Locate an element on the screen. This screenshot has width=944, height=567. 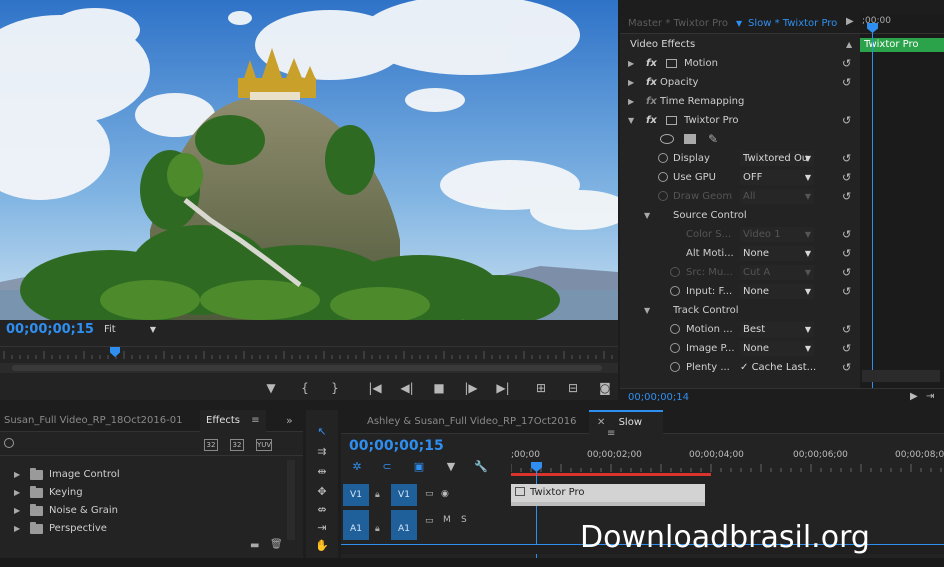
param-use-gpu: Use GPU OFF ▼ ↺ is located at coordinates (740, 177).